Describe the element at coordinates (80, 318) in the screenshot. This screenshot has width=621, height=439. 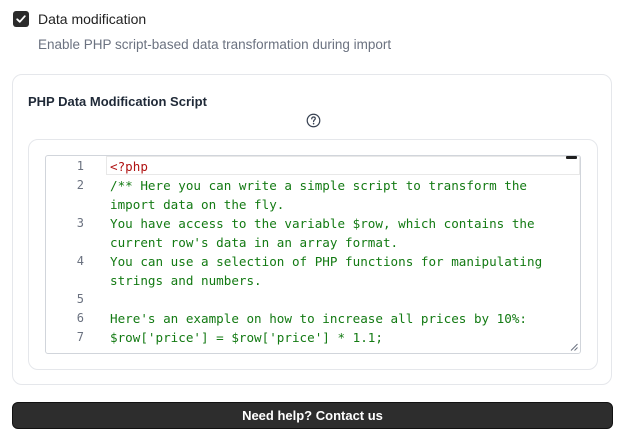
I see `line-number: 6` at that location.